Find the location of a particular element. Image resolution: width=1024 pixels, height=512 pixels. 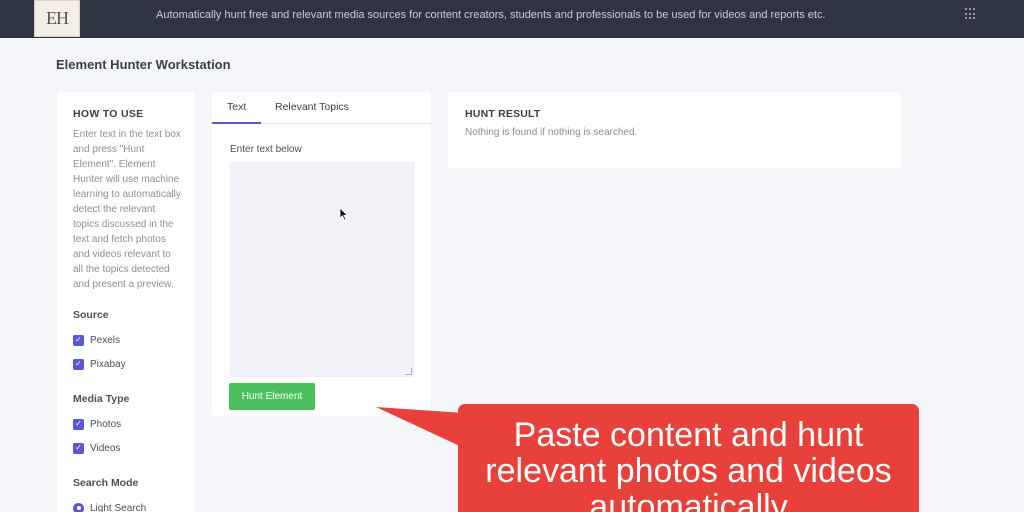

source-label: Source is located at coordinates (91, 315).